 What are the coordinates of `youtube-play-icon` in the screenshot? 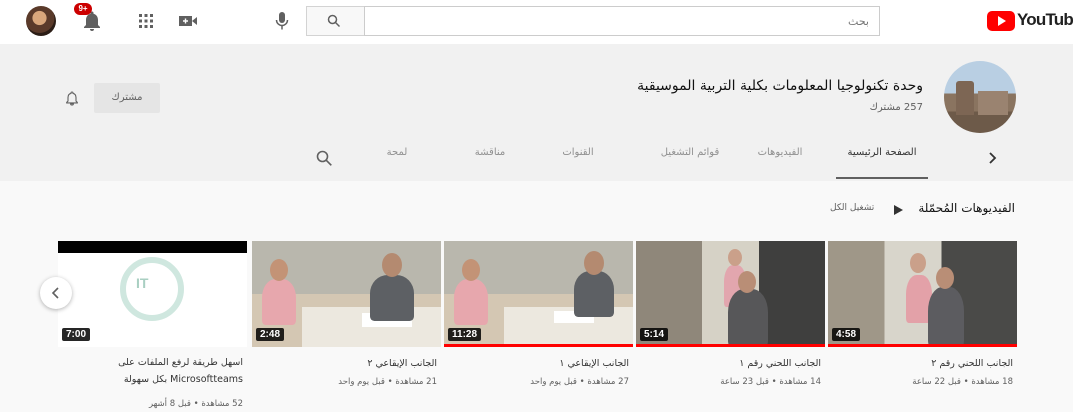 It's located at (1001, 21).